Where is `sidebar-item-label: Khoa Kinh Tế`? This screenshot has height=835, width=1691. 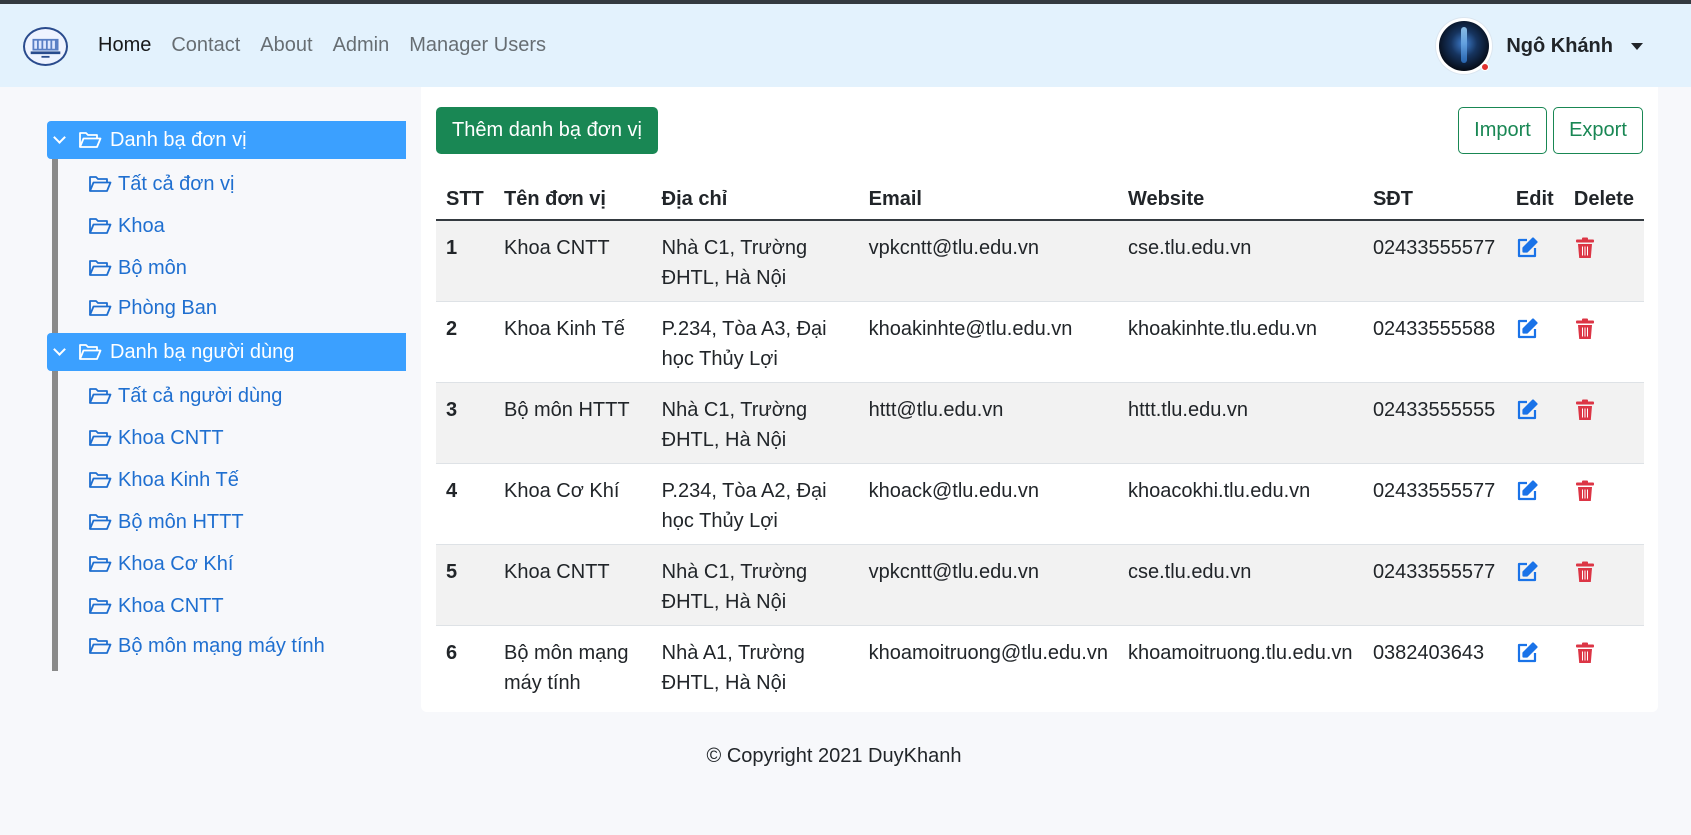
sidebar-item-label: Khoa Kinh Tế is located at coordinates (178, 479).